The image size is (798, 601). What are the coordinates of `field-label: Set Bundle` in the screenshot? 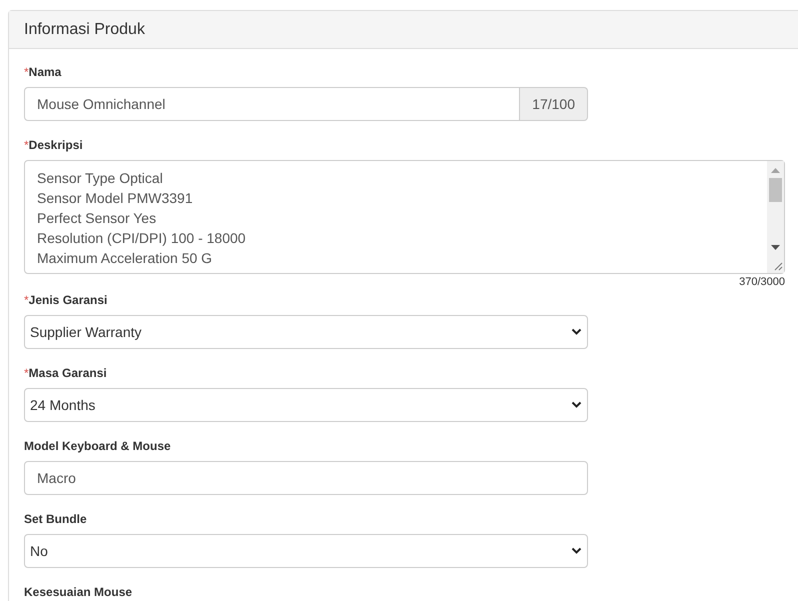 It's located at (55, 519).